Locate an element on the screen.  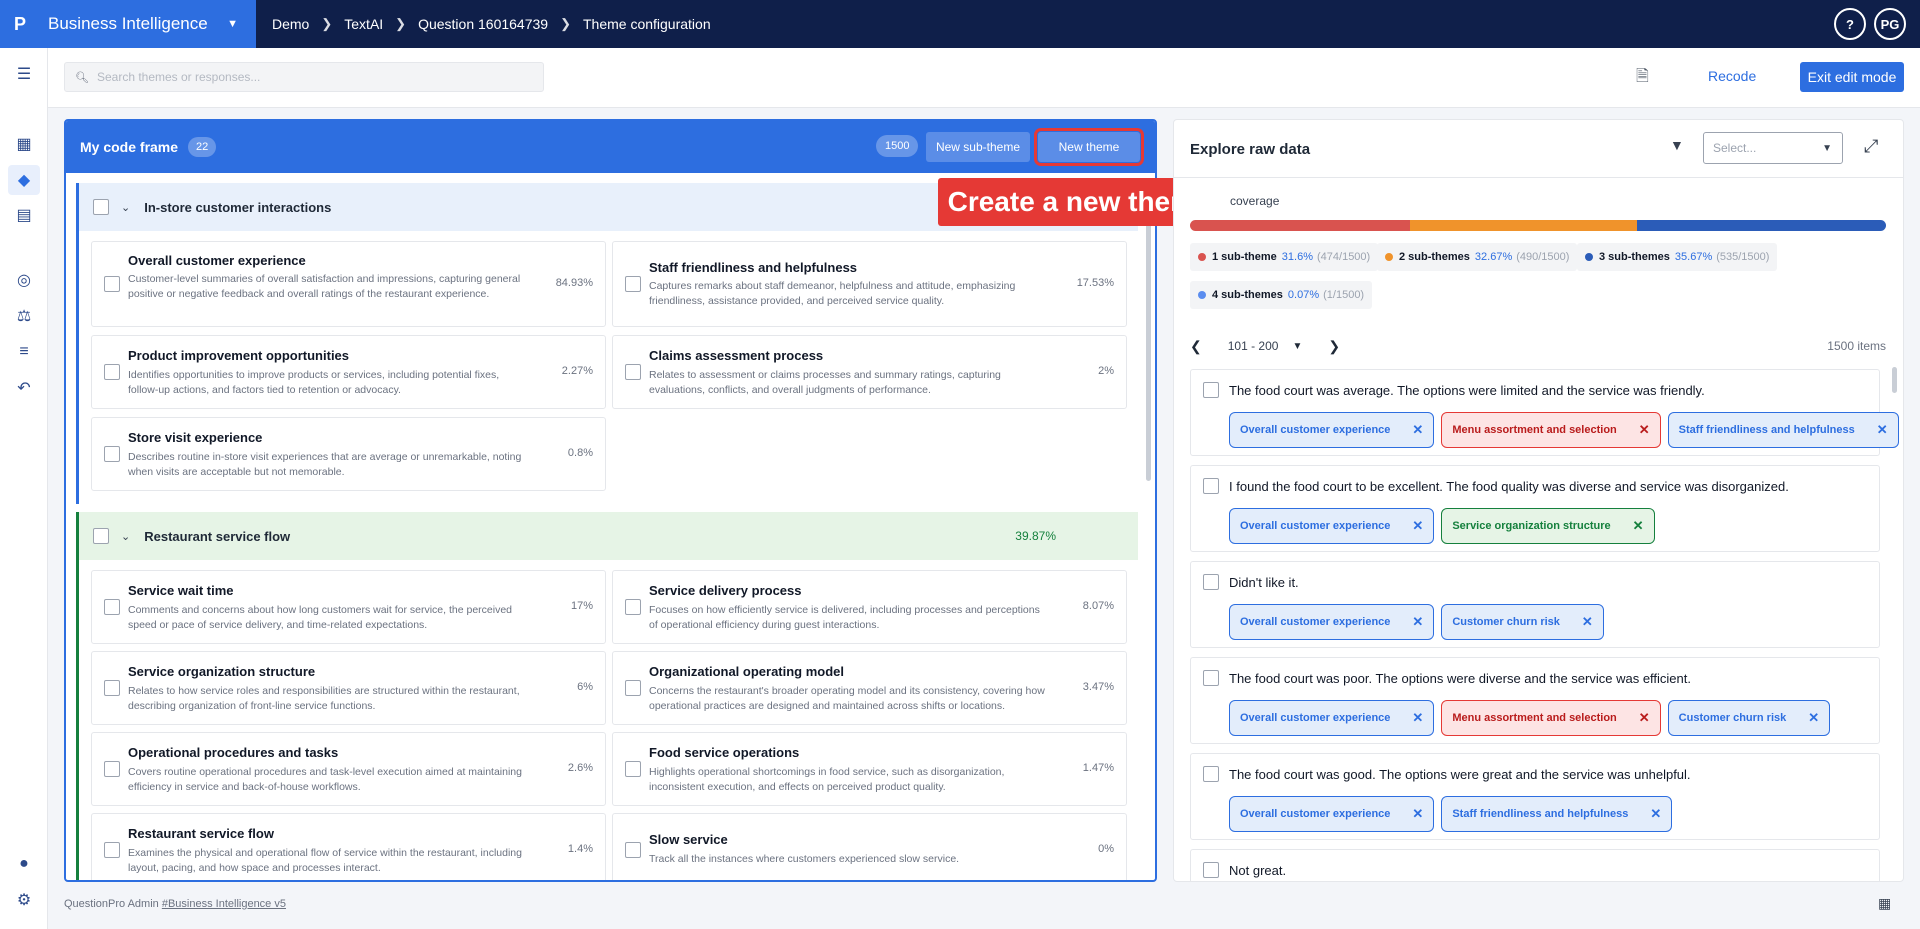
section-header: ⌄ Restaurant service flow 39.87% is located at coordinates (608, 536).